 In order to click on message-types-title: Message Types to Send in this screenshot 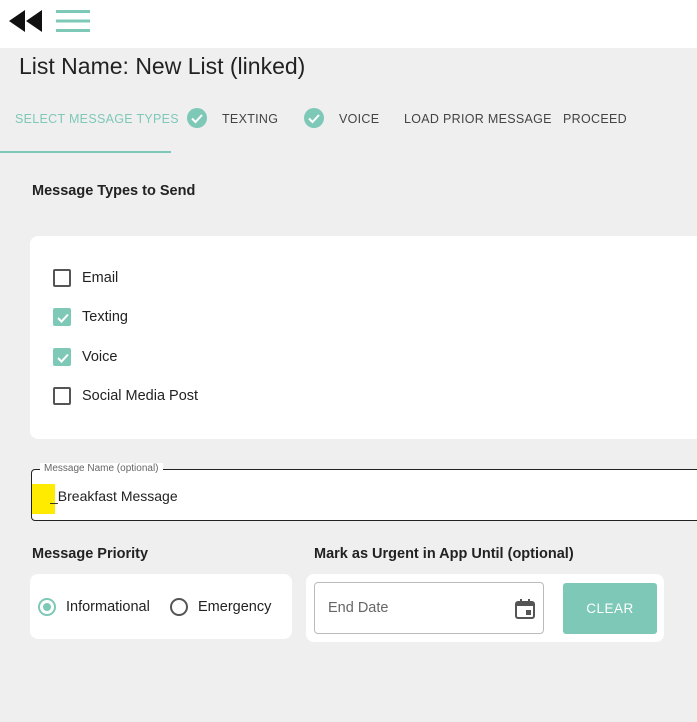, I will do `click(114, 191)`.